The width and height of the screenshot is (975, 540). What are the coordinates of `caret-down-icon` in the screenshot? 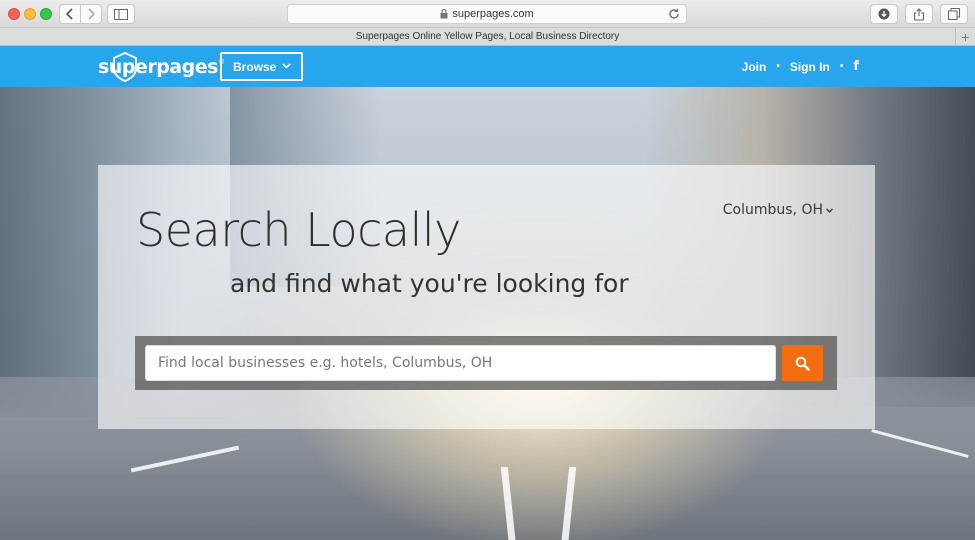 It's located at (829, 210).